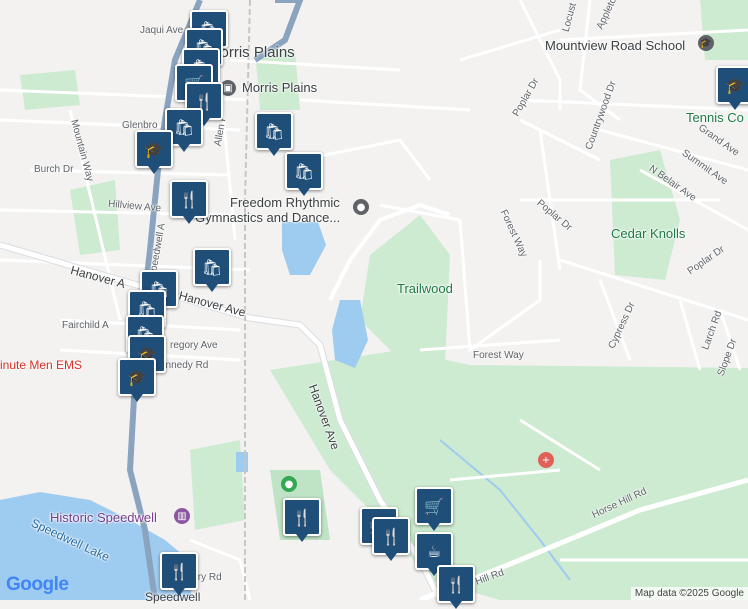 This screenshot has width=748, height=609. Describe the element at coordinates (434, 551) in the screenshot. I see `coffee-icon: ☕` at that location.